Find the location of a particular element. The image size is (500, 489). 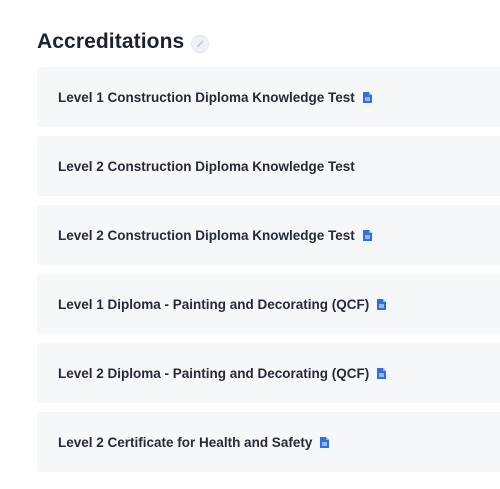

edit-button is located at coordinates (200, 43).